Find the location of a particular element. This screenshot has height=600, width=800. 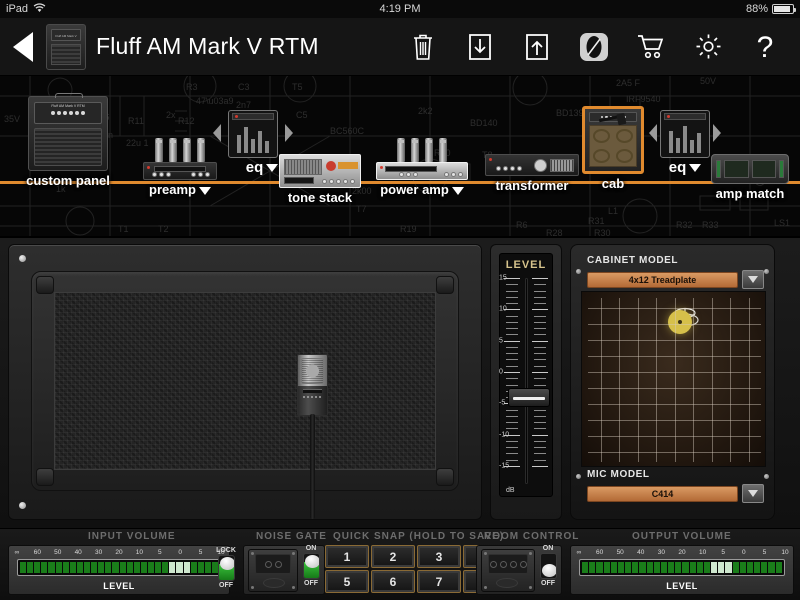

output-volume-bar is located at coordinates (682, 567).